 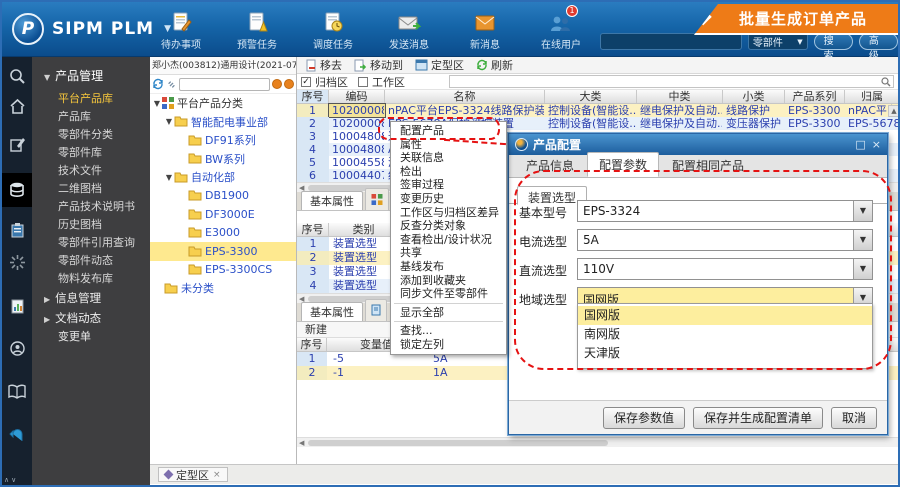 What do you see at coordinates (448, 185) in the screenshot?
I see `menu-item-approval-process: 签审过程` at bounding box center [448, 185].